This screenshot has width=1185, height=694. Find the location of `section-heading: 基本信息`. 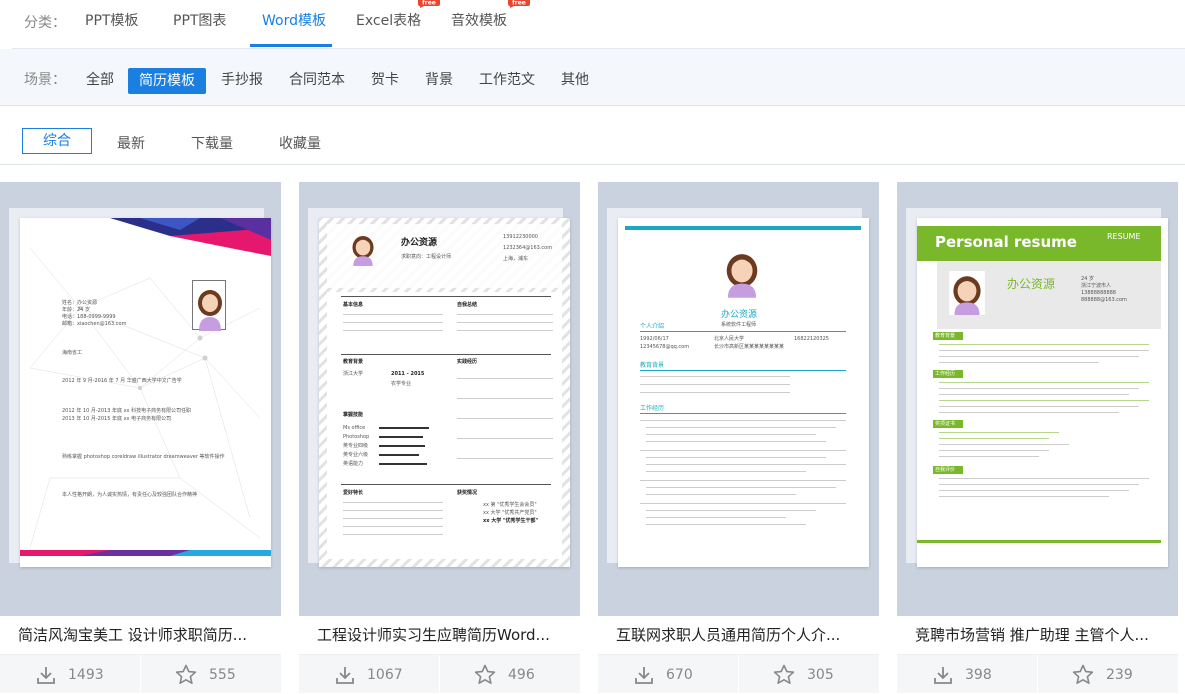

section-heading: 基本信息 is located at coordinates (353, 305).